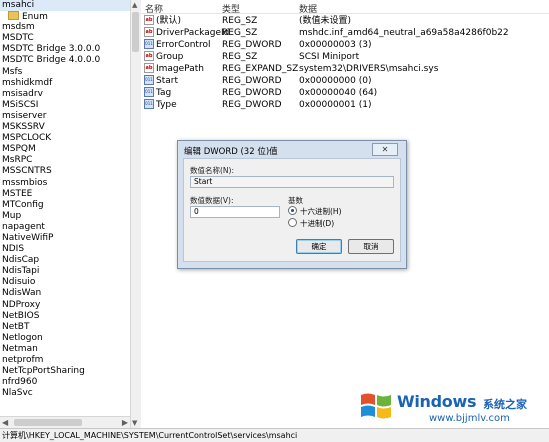  Describe the element at coordinates (65, 60) in the screenshot. I see `tree-item: MSDTC Bridge 4.0.0.0` at that location.